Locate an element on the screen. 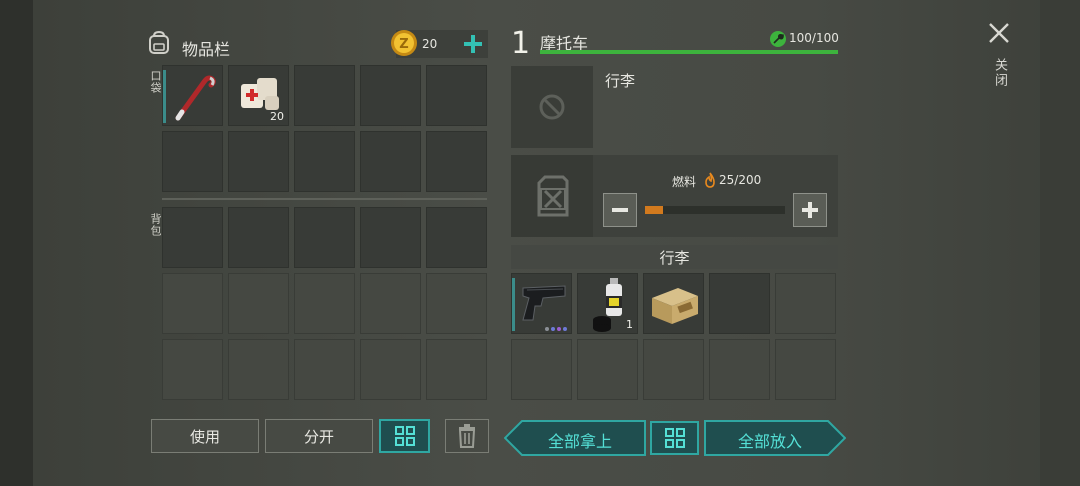 This screenshot has width=1080, height=486. jerrycan-icon is located at coordinates (553, 196).